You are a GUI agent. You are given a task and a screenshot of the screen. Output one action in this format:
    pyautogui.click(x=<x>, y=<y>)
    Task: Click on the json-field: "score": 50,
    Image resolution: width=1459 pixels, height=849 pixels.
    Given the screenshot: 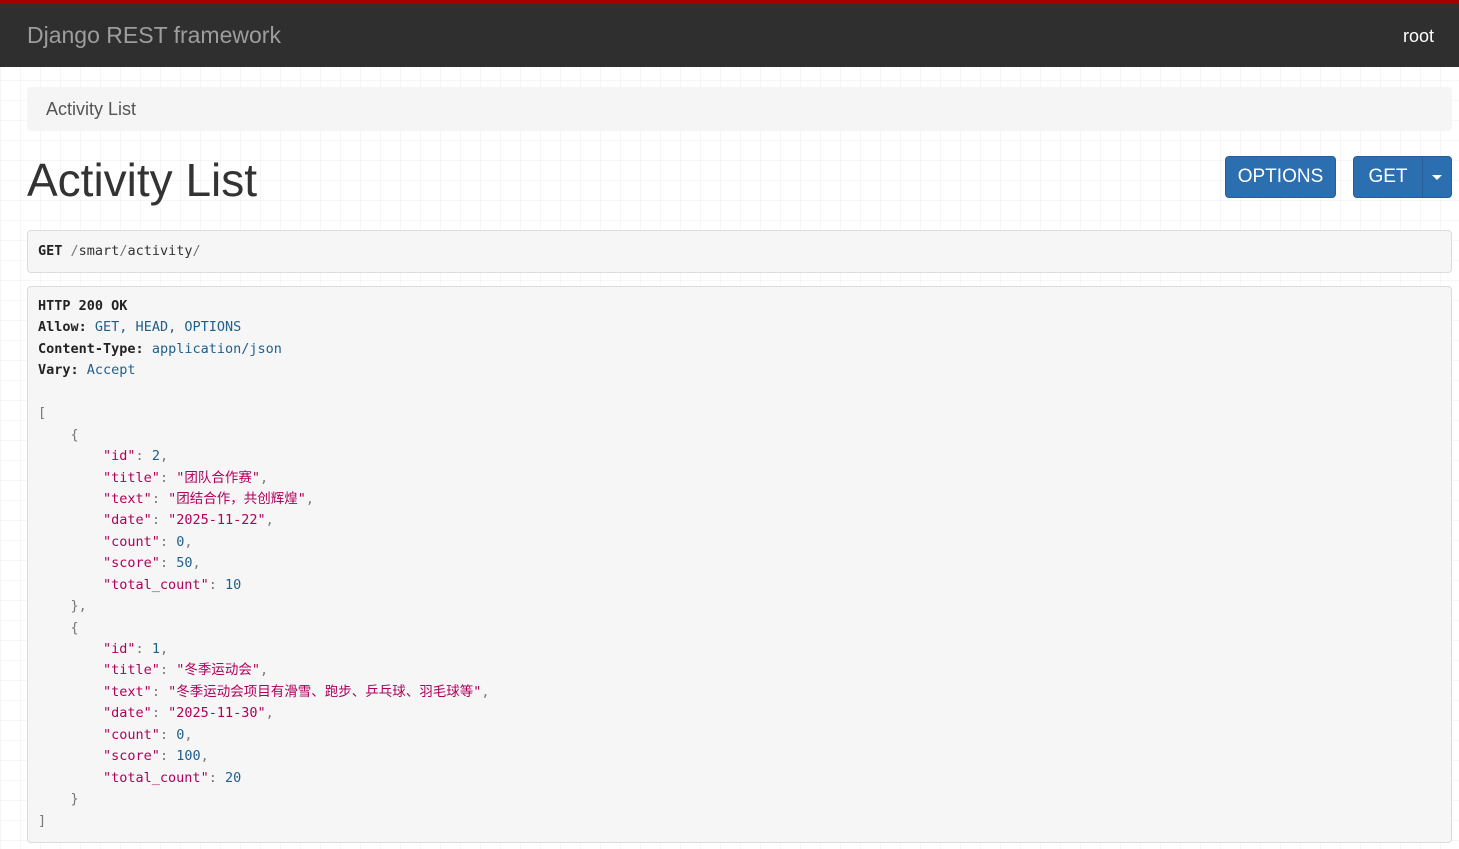 What is the action you would take?
    pyautogui.click(x=152, y=563)
    